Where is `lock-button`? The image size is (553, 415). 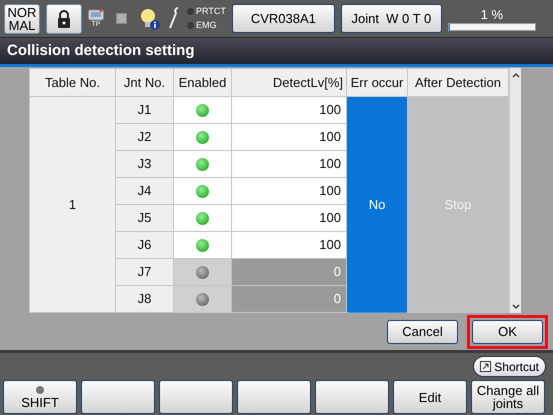 lock-button is located at coordinates (64, 19).